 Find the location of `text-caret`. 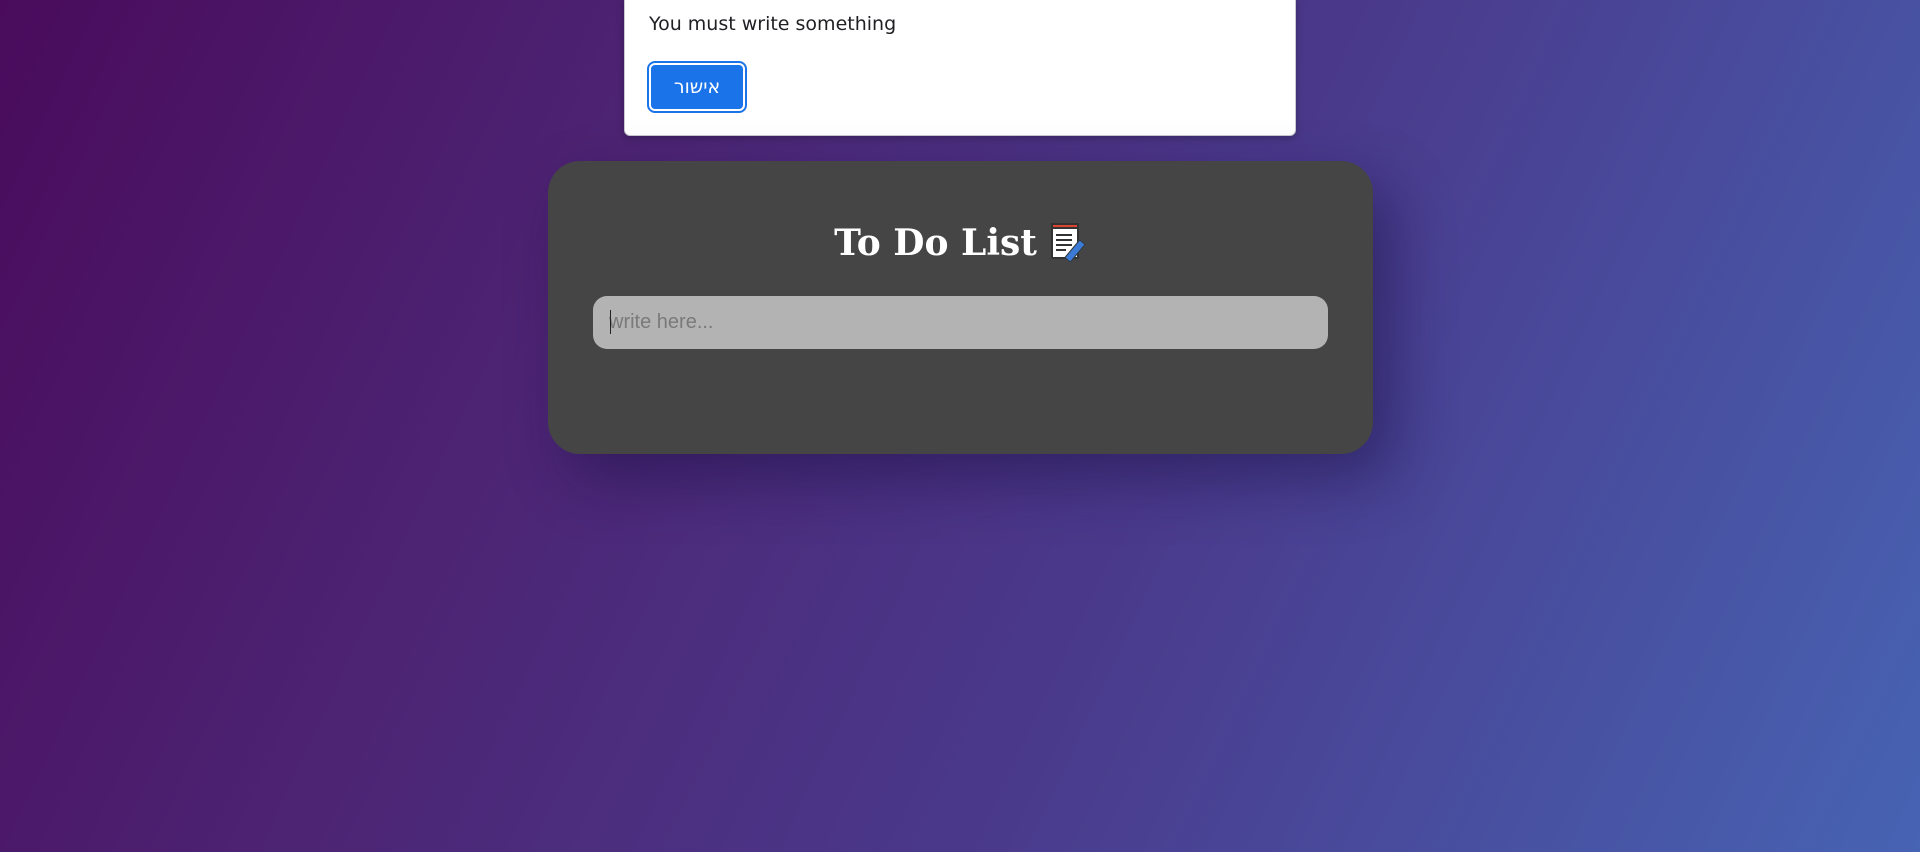

text-caret is located at coordinates (610, 322).